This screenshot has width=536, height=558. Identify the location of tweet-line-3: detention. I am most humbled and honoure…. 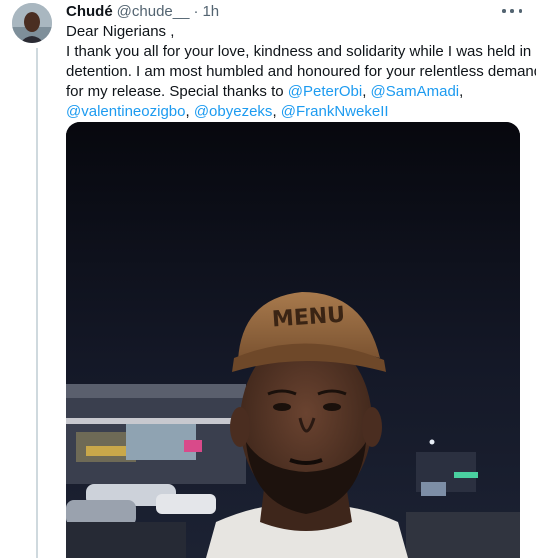
(301, 71).